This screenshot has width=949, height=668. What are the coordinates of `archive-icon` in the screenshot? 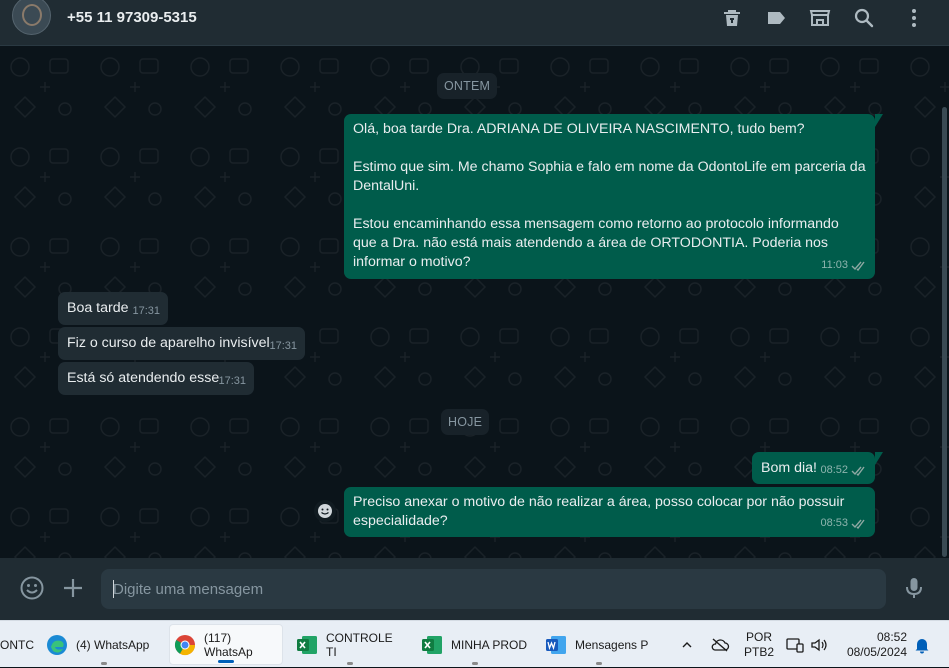 It's located at (732, 18).